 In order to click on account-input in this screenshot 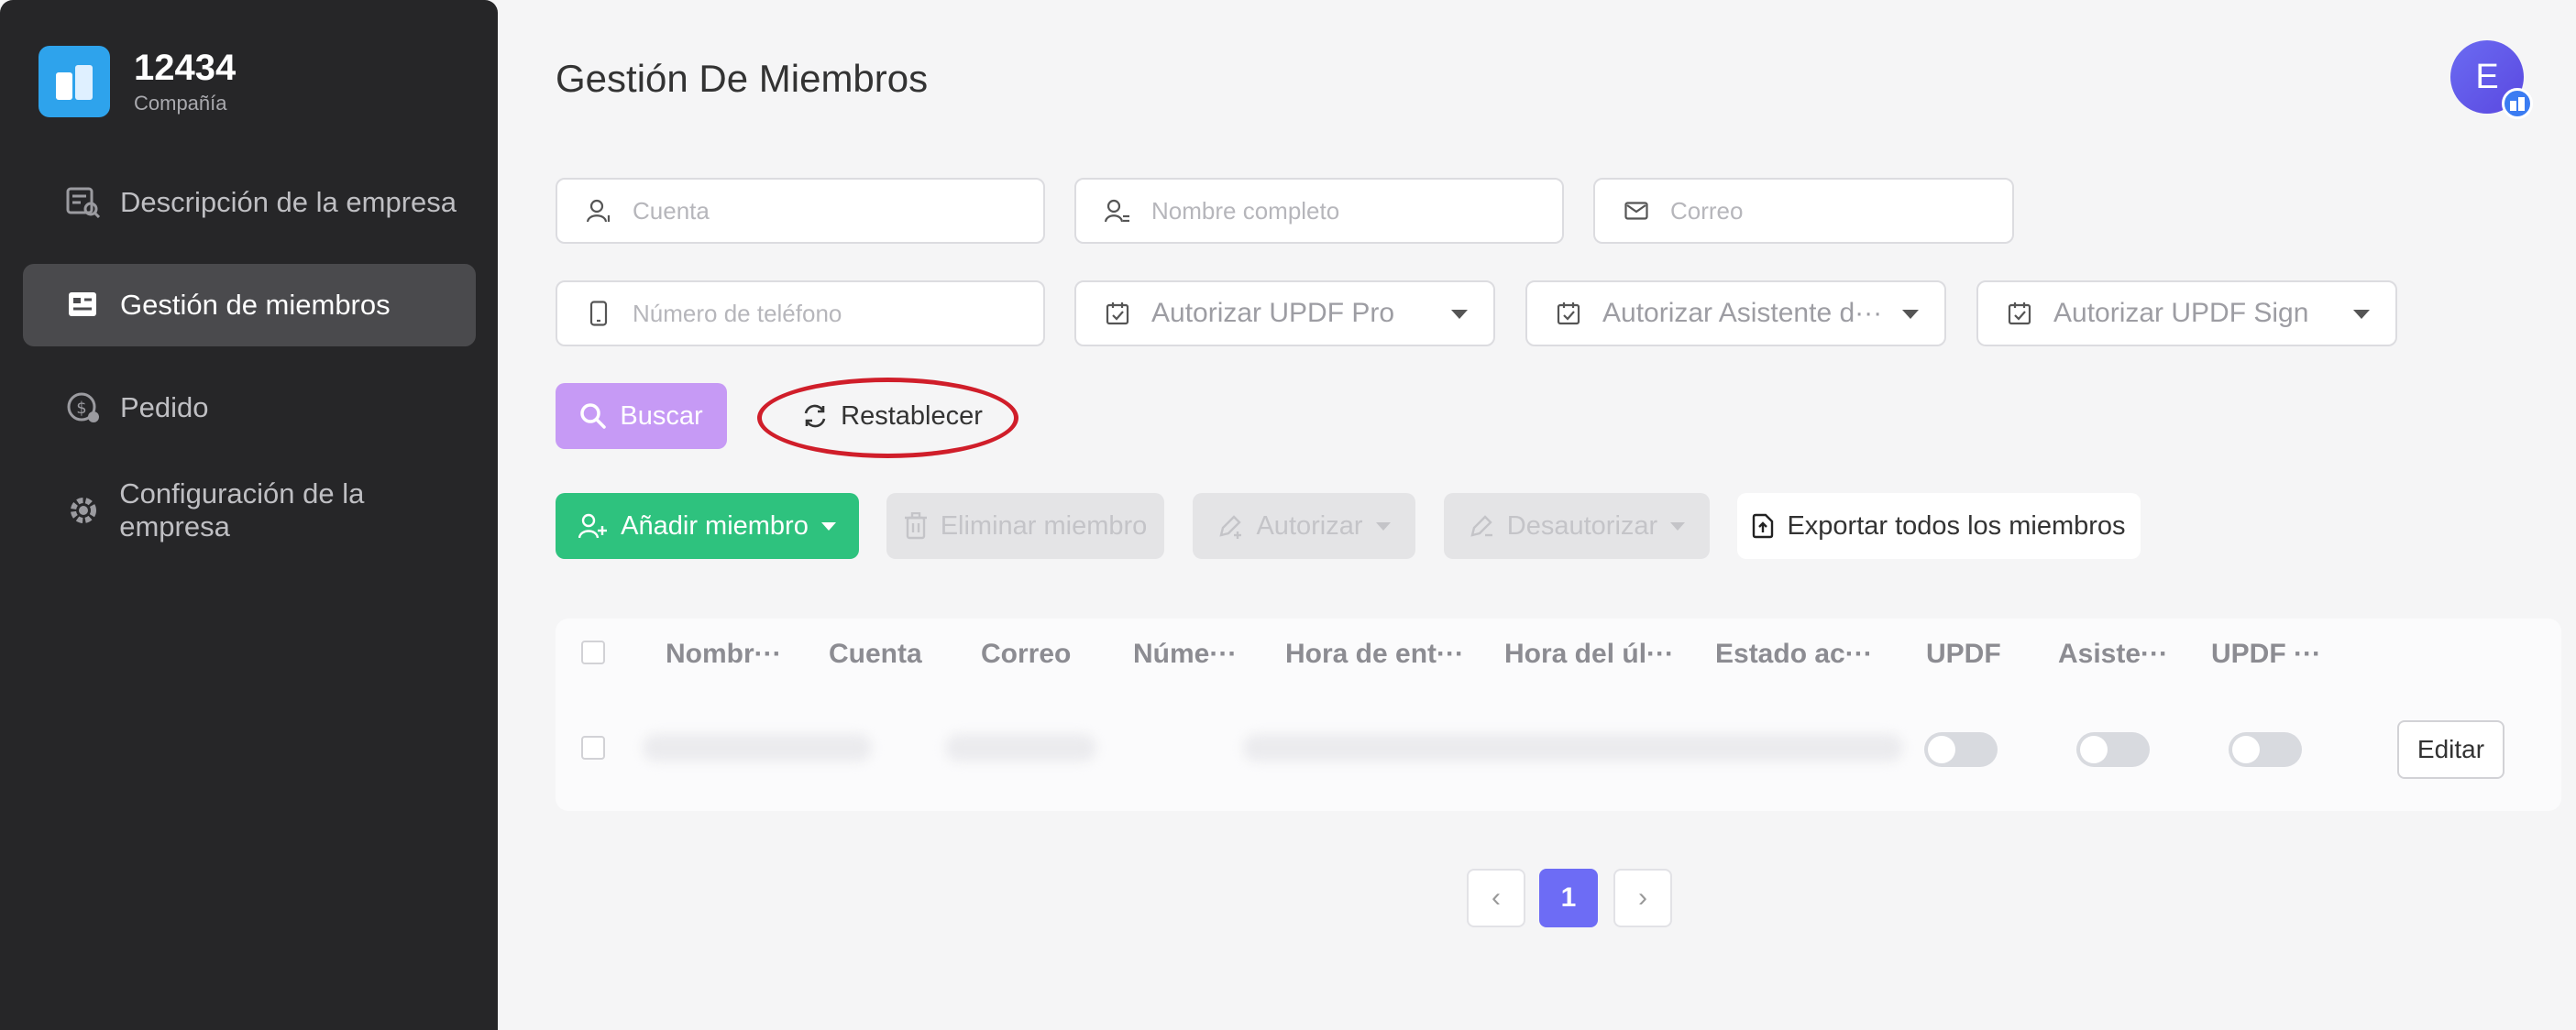, I will do `click(816, 210)`.